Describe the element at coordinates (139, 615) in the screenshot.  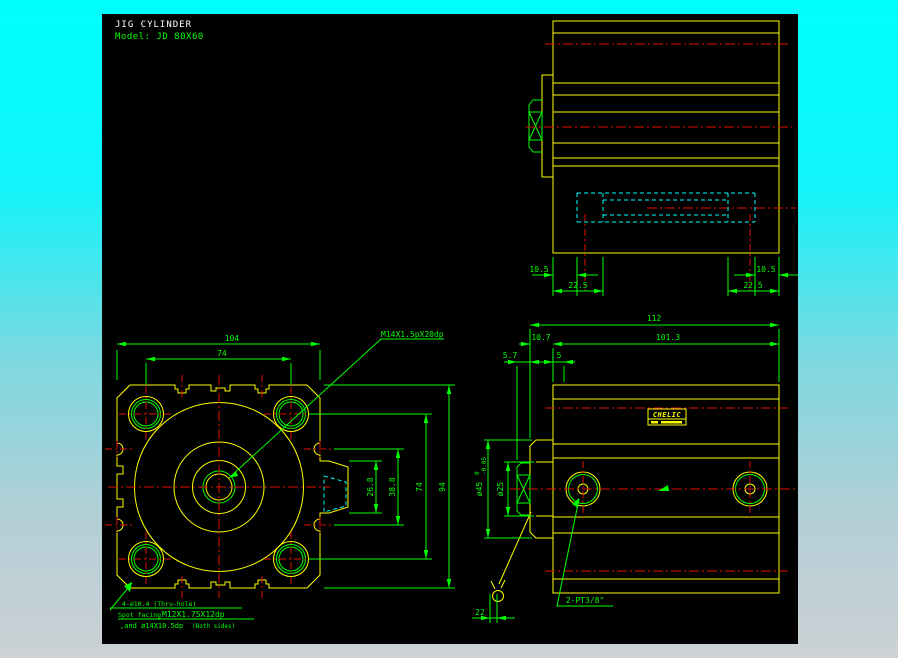
I see `note-line-2a: Spot facing` at that location.